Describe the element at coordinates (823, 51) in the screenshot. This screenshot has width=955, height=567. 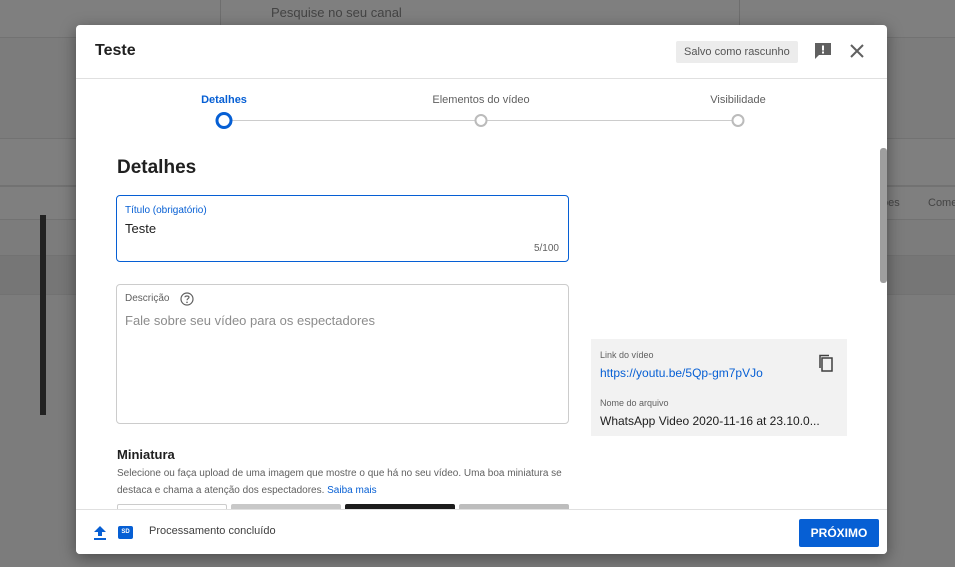
I see `feedback-icon` at that location.